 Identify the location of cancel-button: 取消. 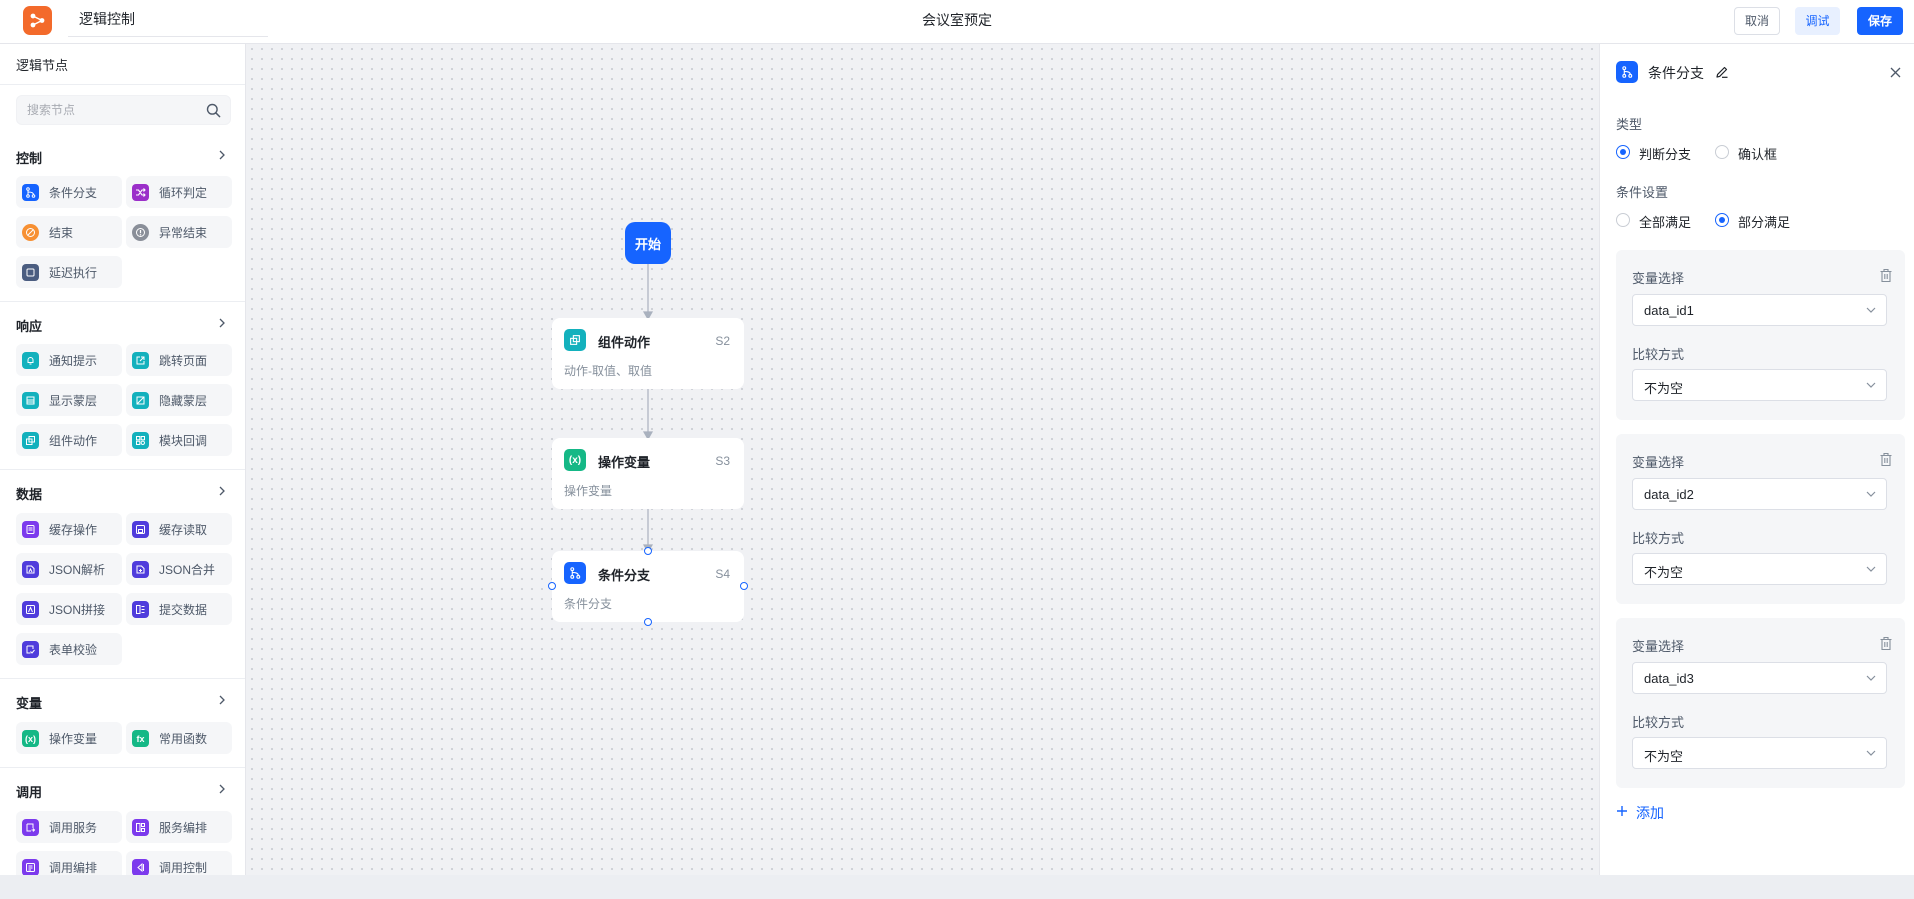
(1757, 21).